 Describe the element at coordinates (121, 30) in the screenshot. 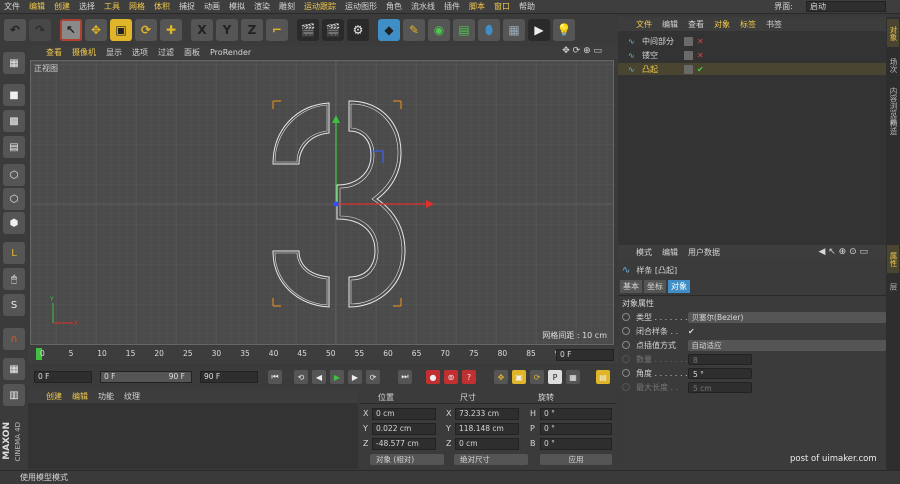

I see `scale-icon: ▣` at that location.